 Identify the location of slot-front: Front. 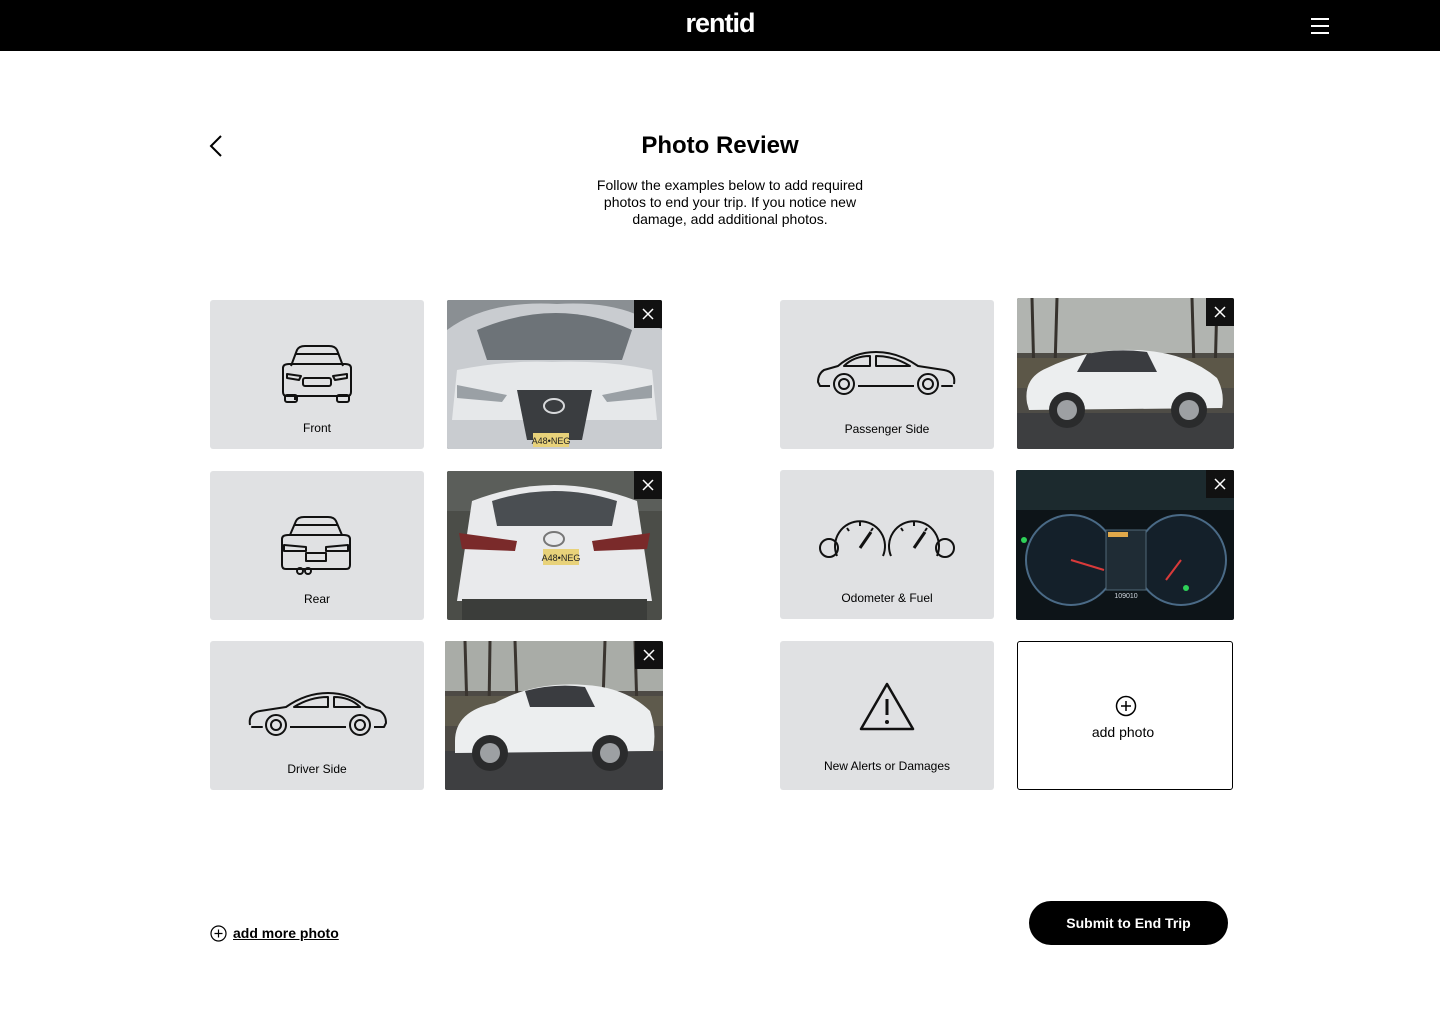
(317, 374).